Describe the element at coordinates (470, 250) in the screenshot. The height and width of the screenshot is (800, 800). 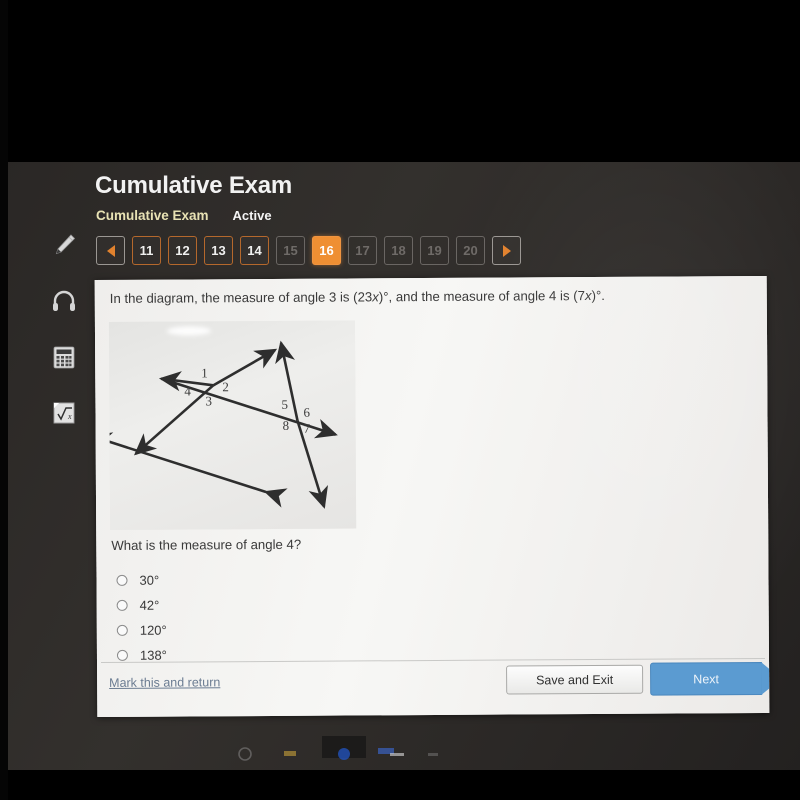
I see `pager-item-20: 20` at that location.